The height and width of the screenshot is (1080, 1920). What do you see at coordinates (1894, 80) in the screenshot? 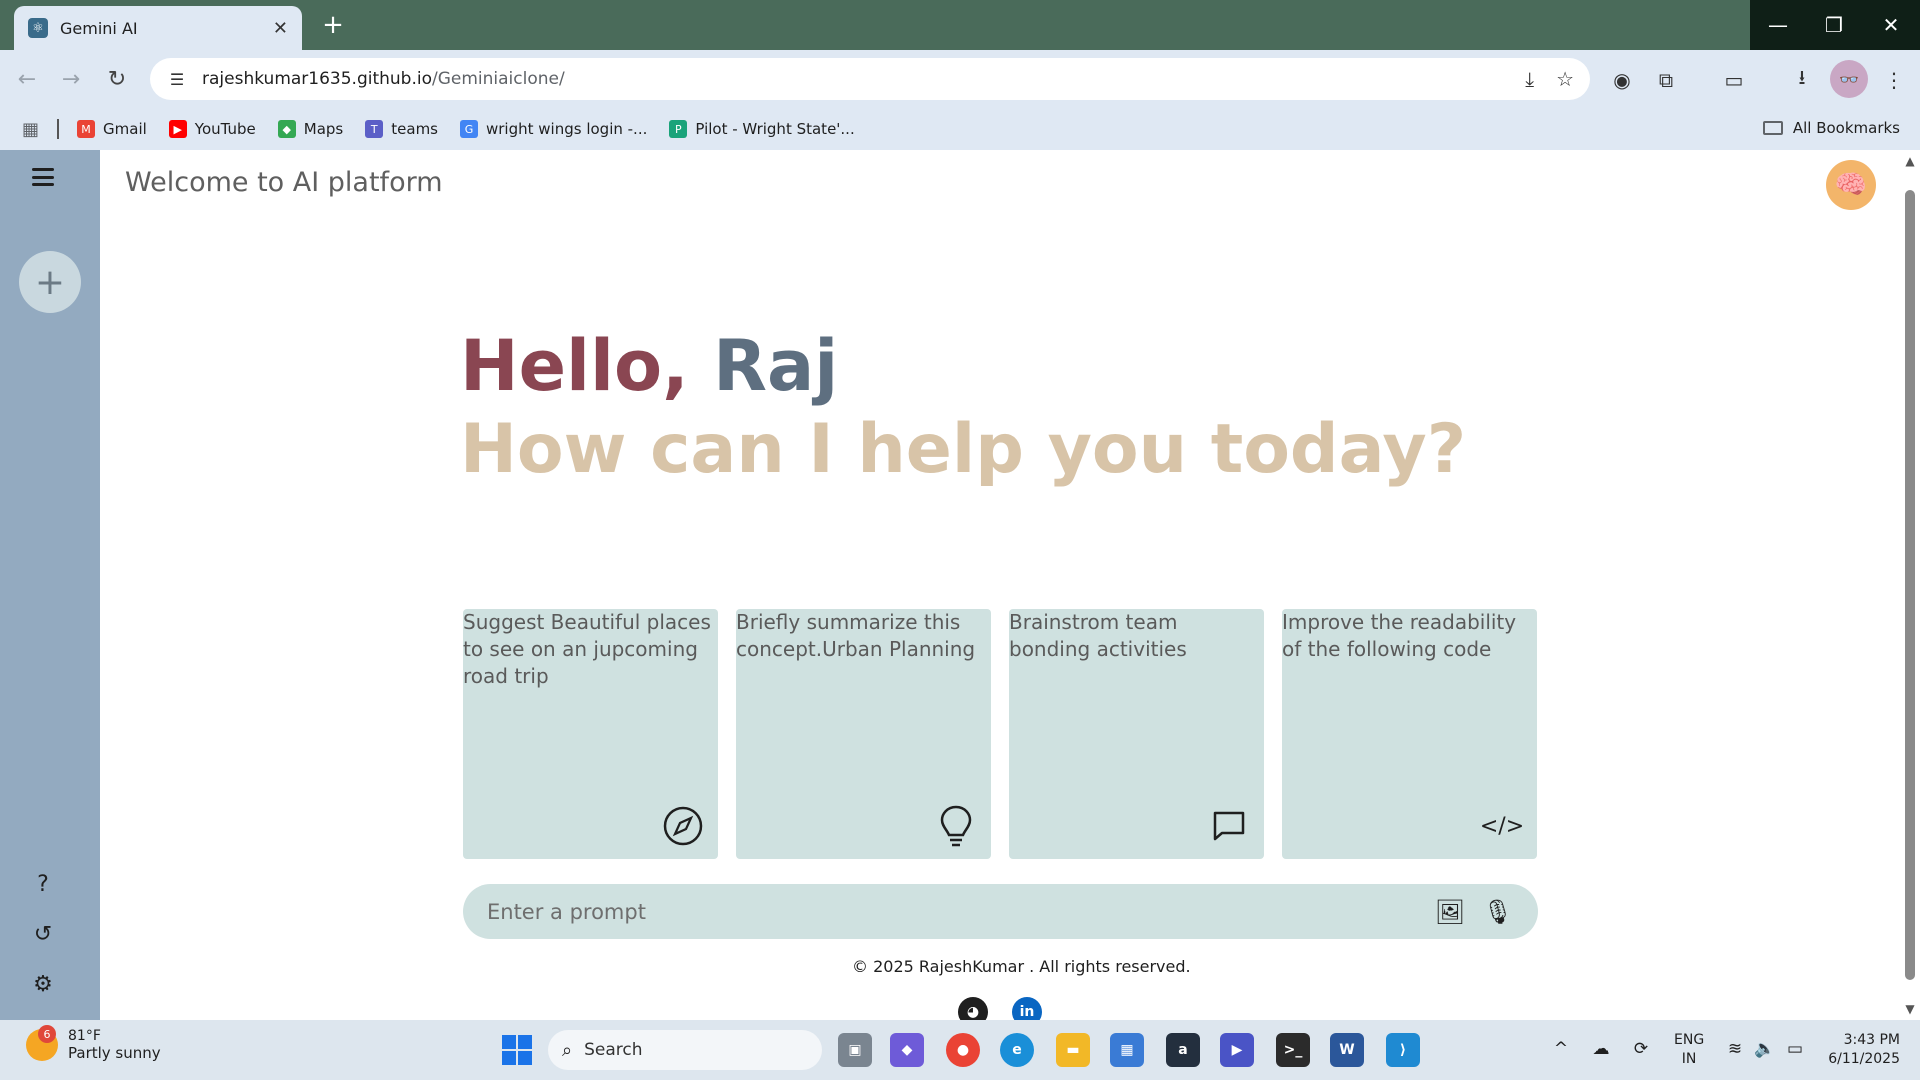
I see `browser-menu-icon: ⋮` at bounding box center [1894, 80].